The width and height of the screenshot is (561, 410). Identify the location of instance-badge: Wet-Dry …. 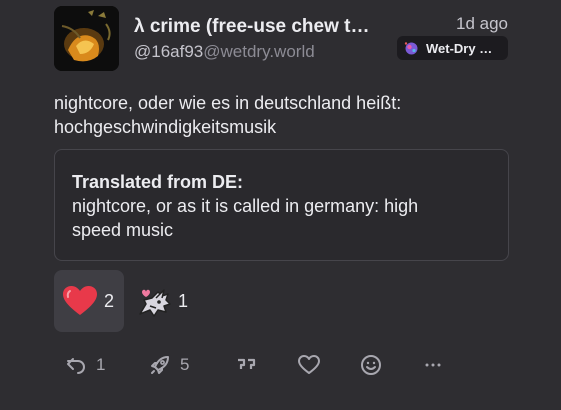
(452, 48).